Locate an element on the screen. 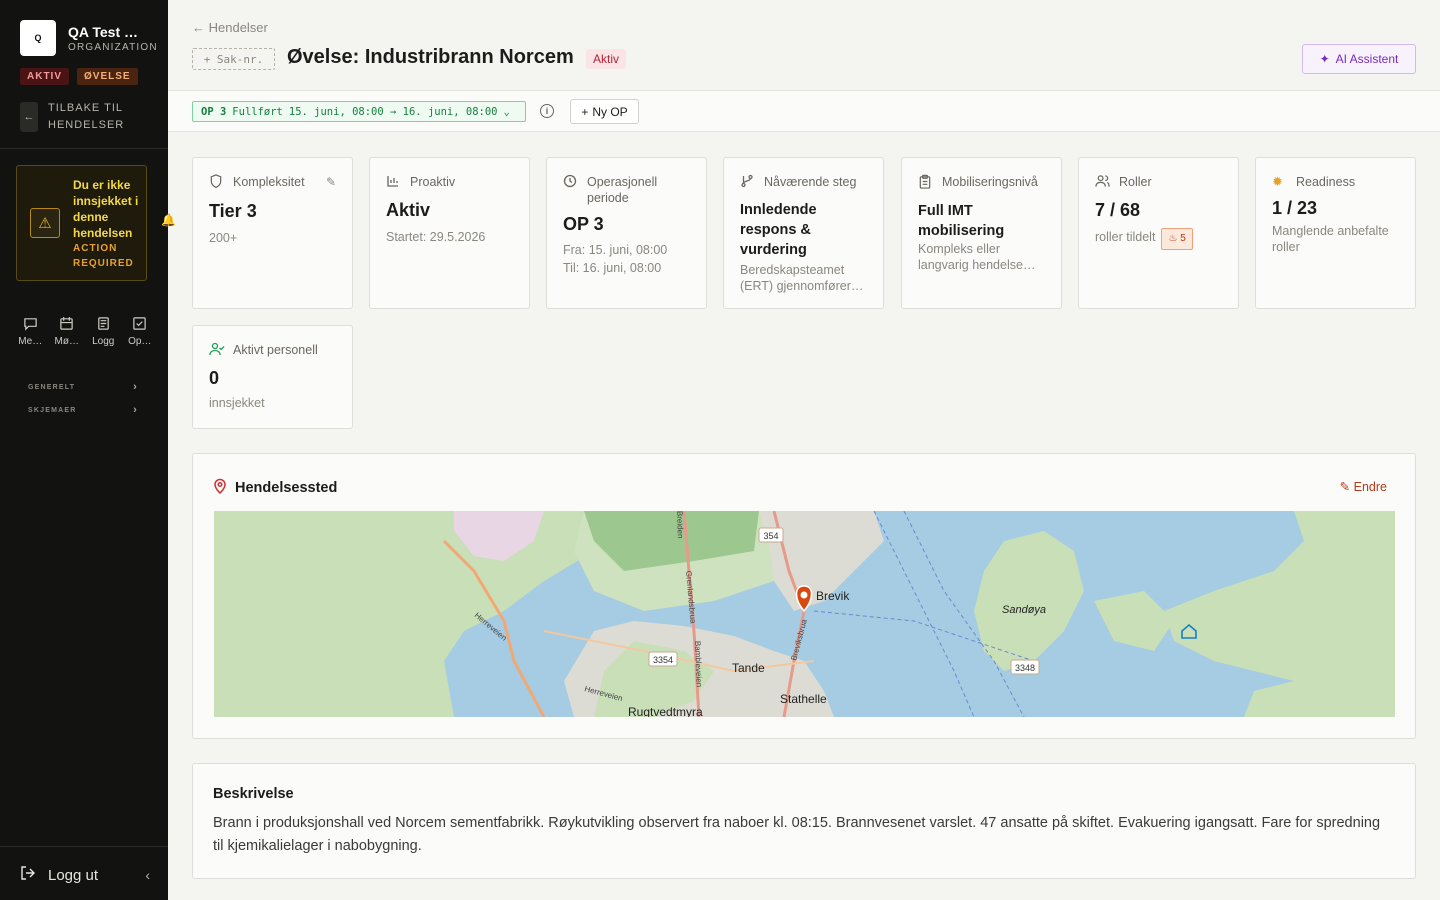 The image size is (1440, 900). map-label-town: Rugtvedtmyra is located at coordinates (665, 711).